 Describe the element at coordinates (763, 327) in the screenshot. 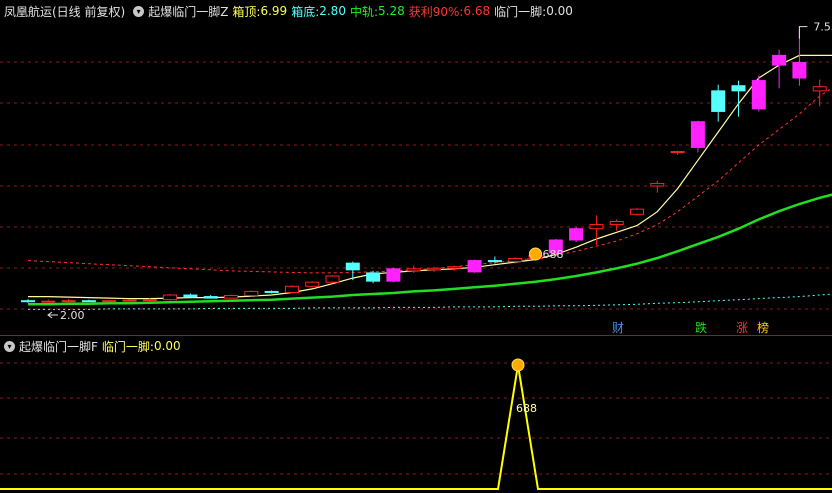

I see `event-tag: 榜` at that location.